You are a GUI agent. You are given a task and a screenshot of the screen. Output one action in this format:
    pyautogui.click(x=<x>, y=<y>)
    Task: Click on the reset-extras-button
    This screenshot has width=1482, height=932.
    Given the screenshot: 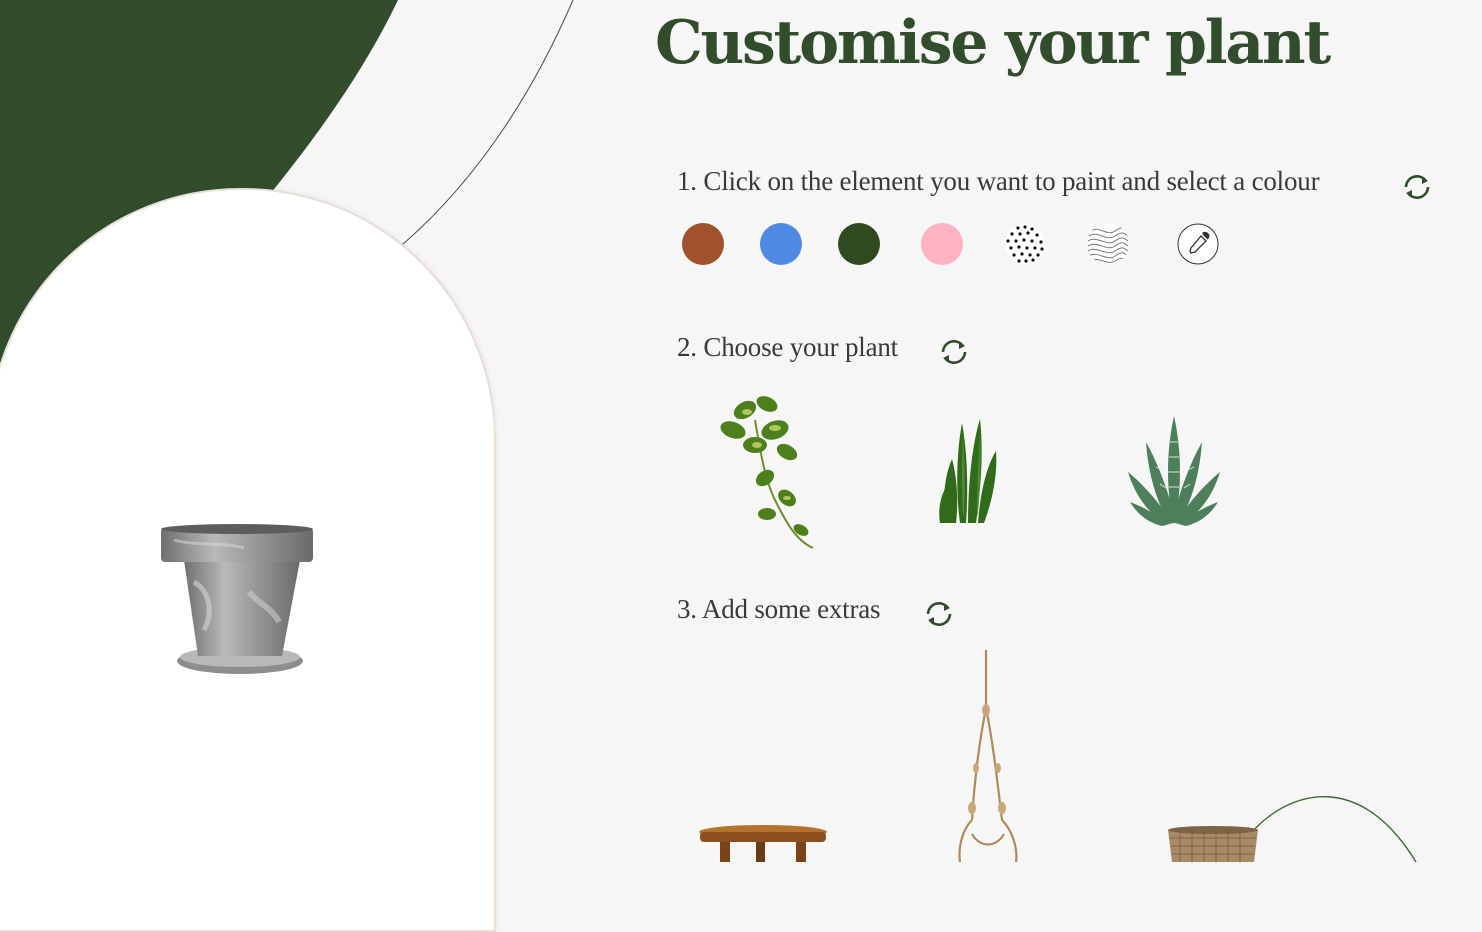 What is the action you would take?
    pyautogui.click(x=939, y=614)
    